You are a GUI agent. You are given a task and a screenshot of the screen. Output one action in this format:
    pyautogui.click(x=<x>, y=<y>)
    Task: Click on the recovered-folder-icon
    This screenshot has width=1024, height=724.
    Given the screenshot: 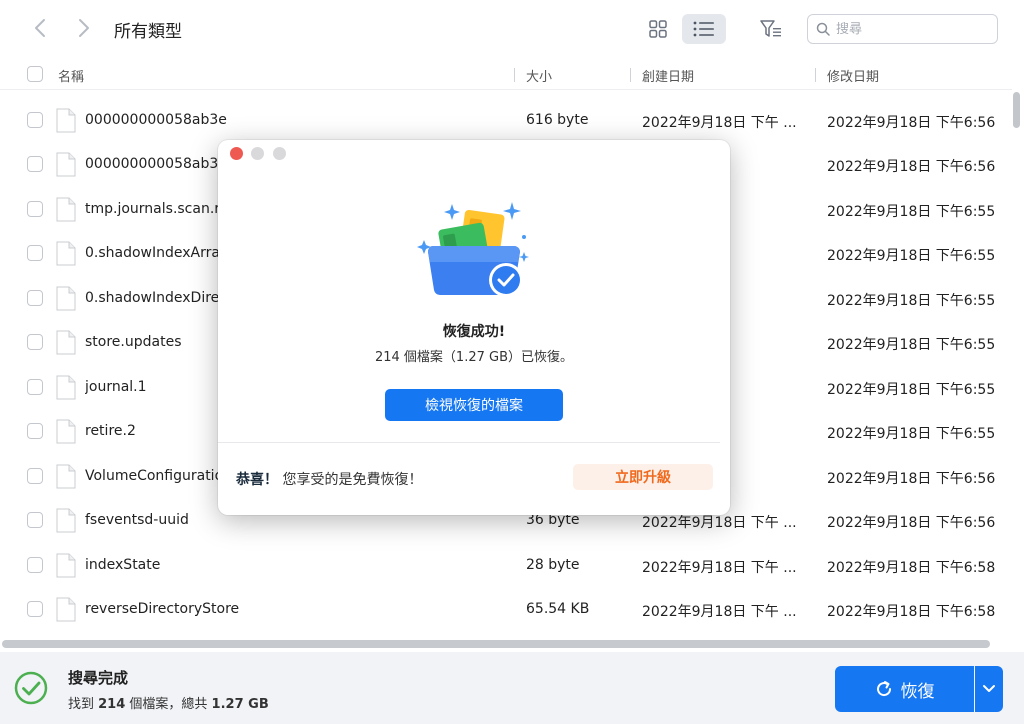 What is the action you would take?
    pyautogui.click(x=473, y=249)
    